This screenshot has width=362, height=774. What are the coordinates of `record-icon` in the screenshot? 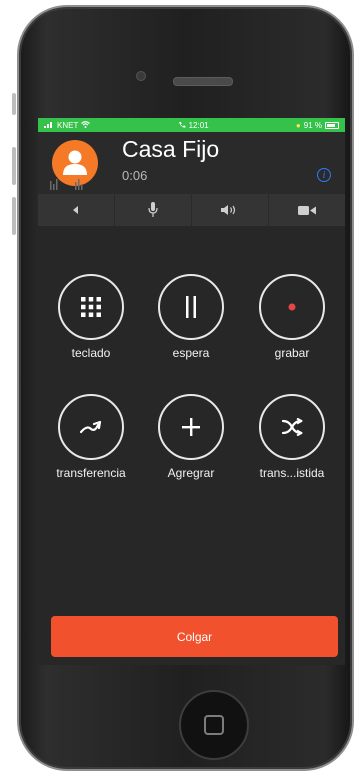 It's located at (292, 307).